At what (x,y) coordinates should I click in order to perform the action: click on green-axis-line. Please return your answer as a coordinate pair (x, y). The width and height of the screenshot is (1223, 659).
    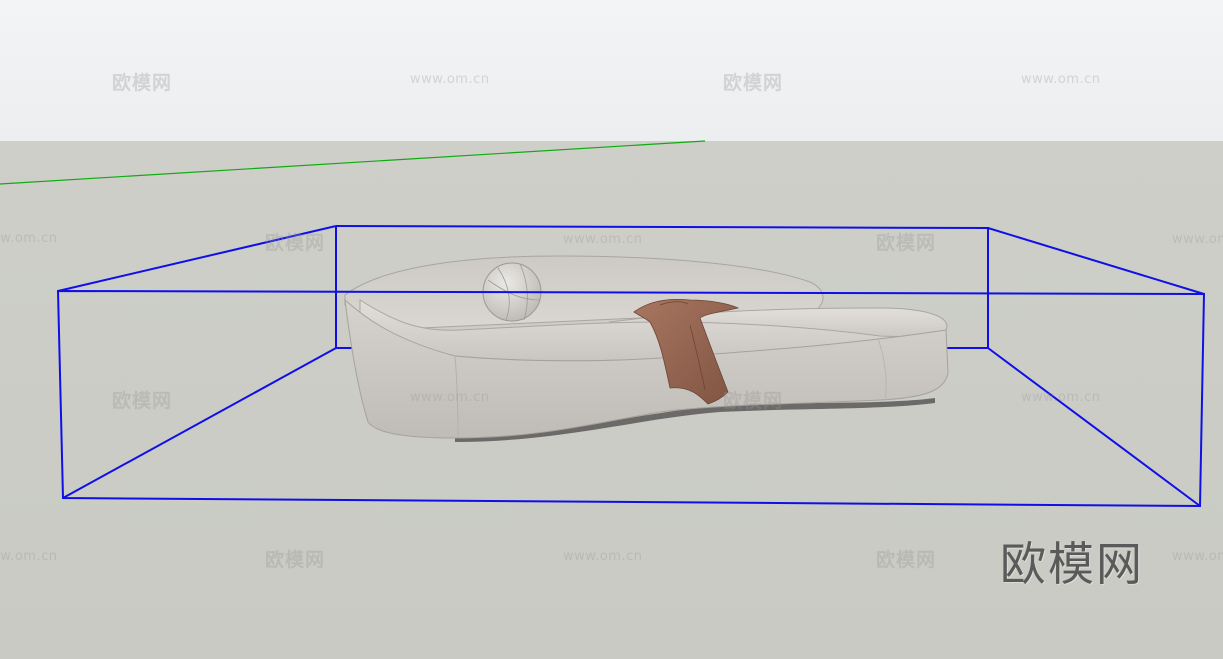
    Looking at the image, I should click on (353, 162).